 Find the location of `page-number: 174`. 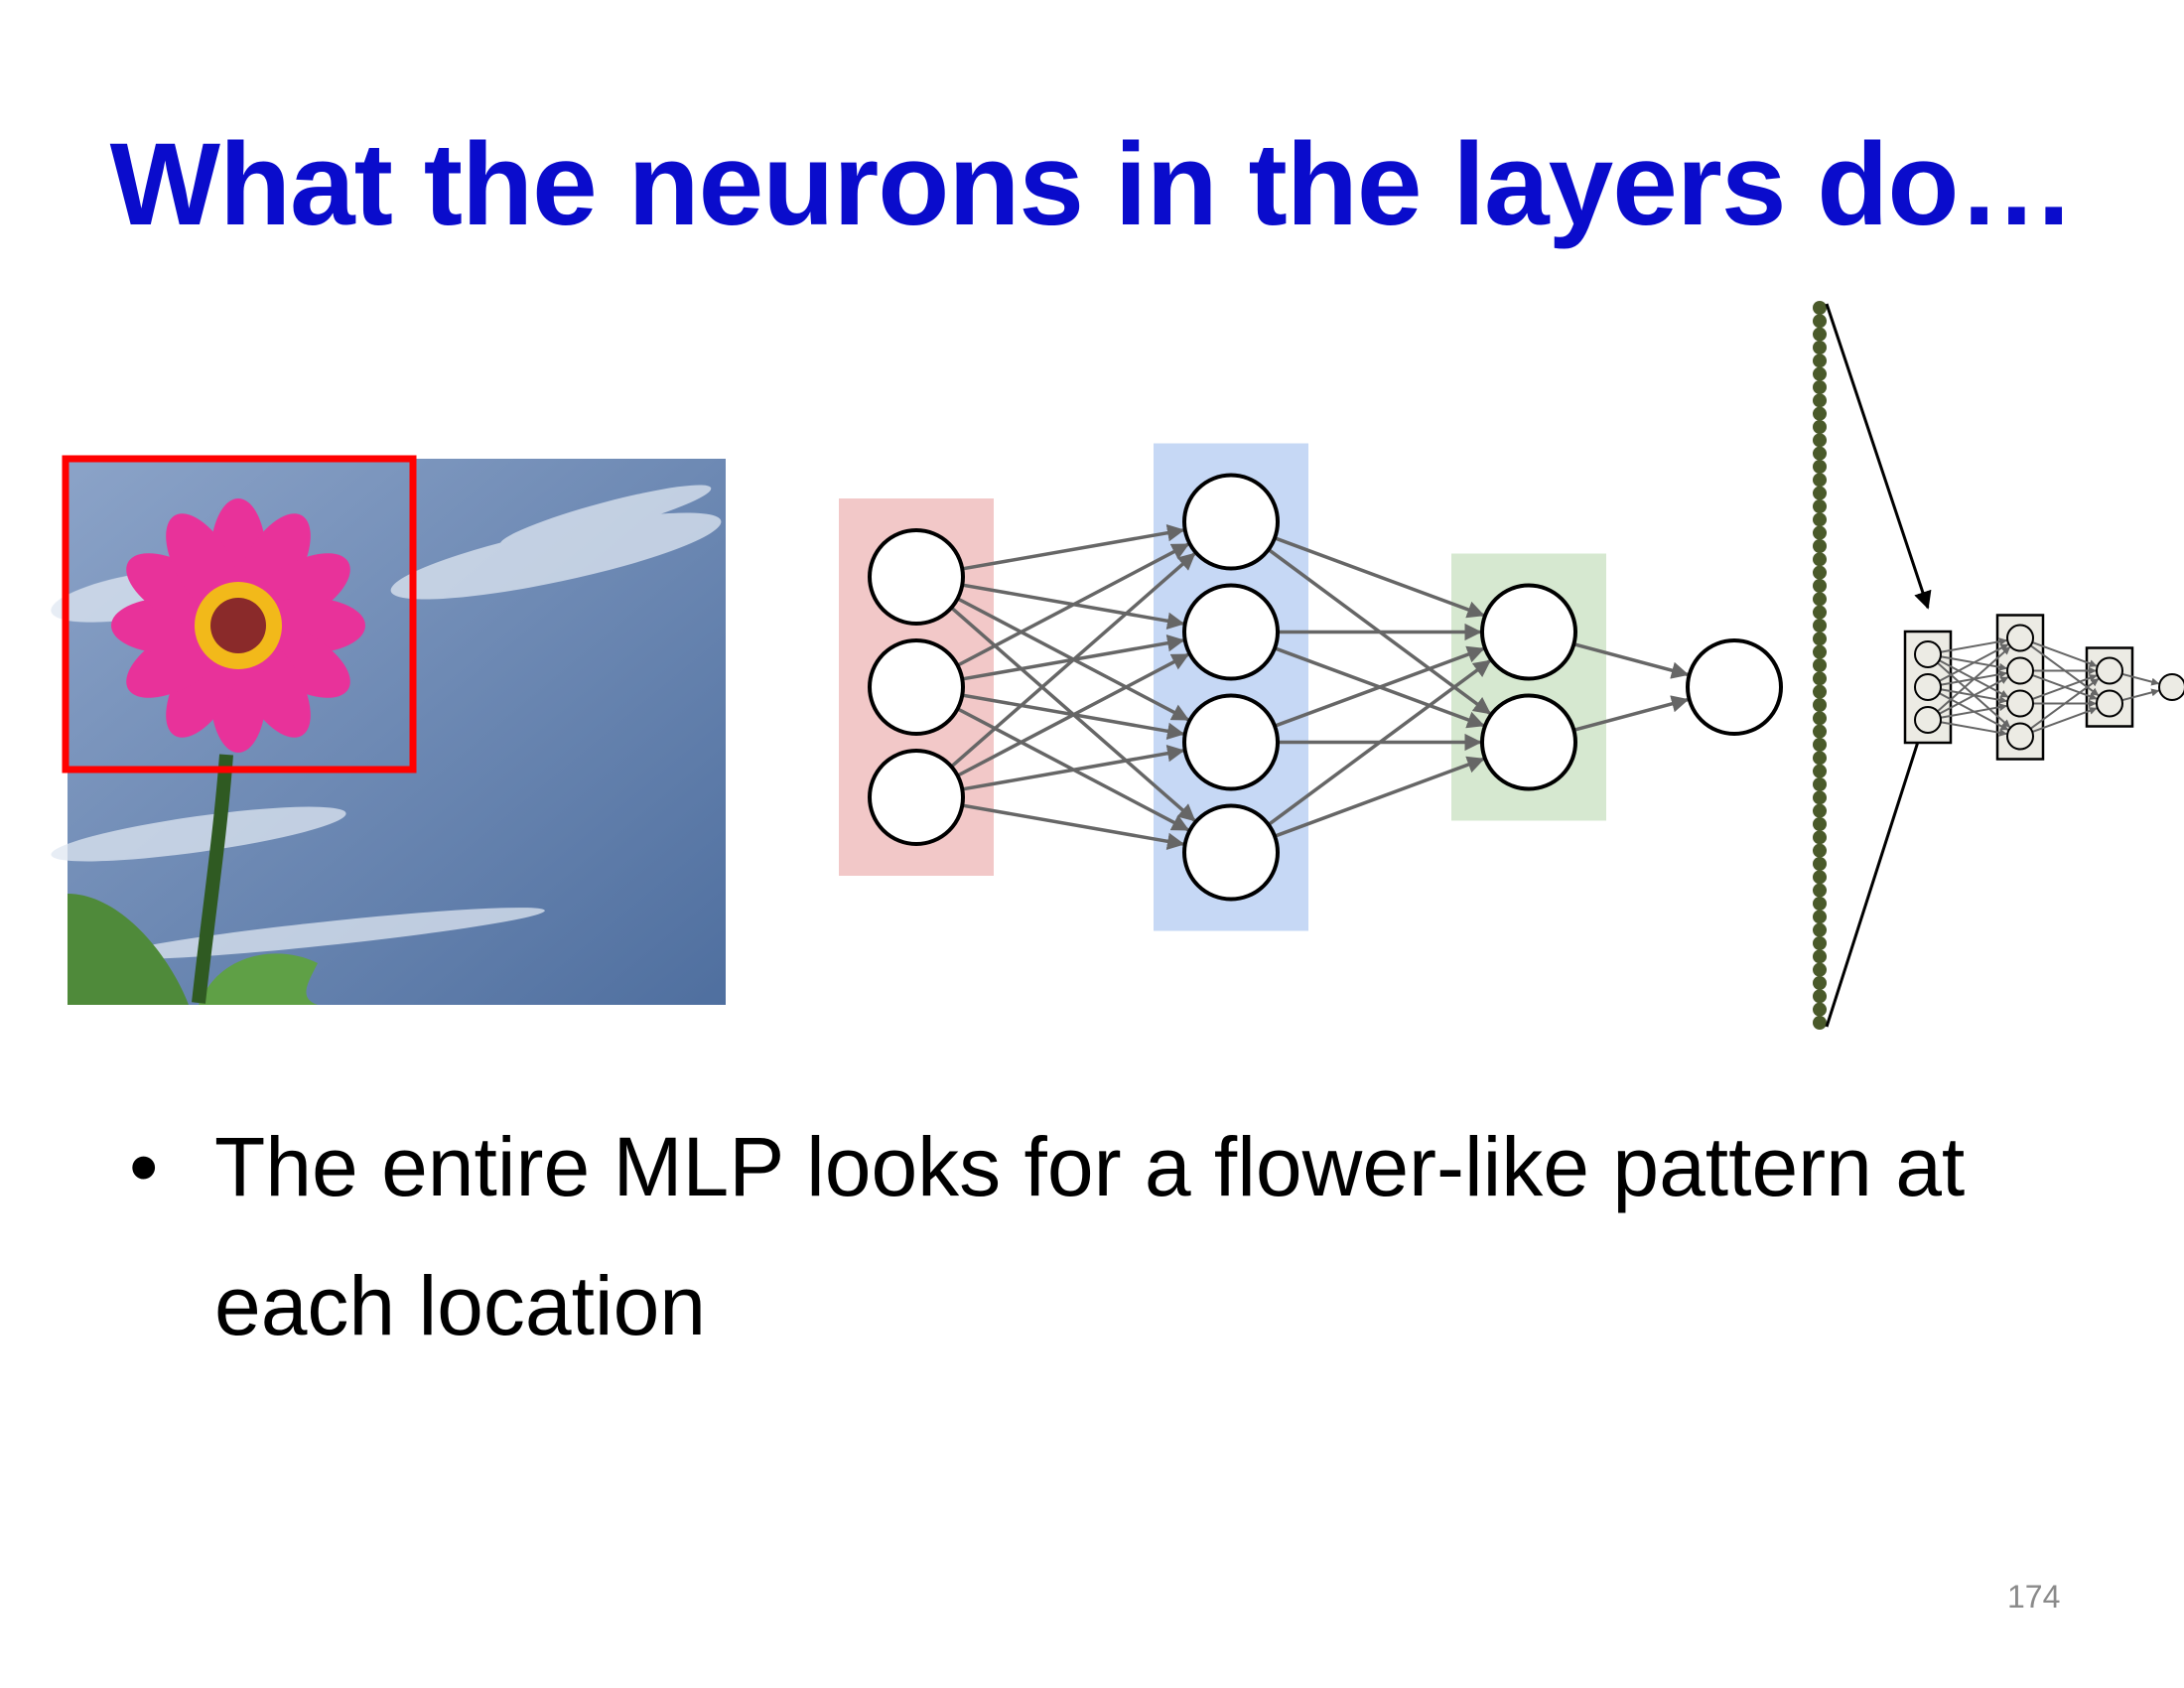

page-number: 174 is located at coordinates (2034, 1597).